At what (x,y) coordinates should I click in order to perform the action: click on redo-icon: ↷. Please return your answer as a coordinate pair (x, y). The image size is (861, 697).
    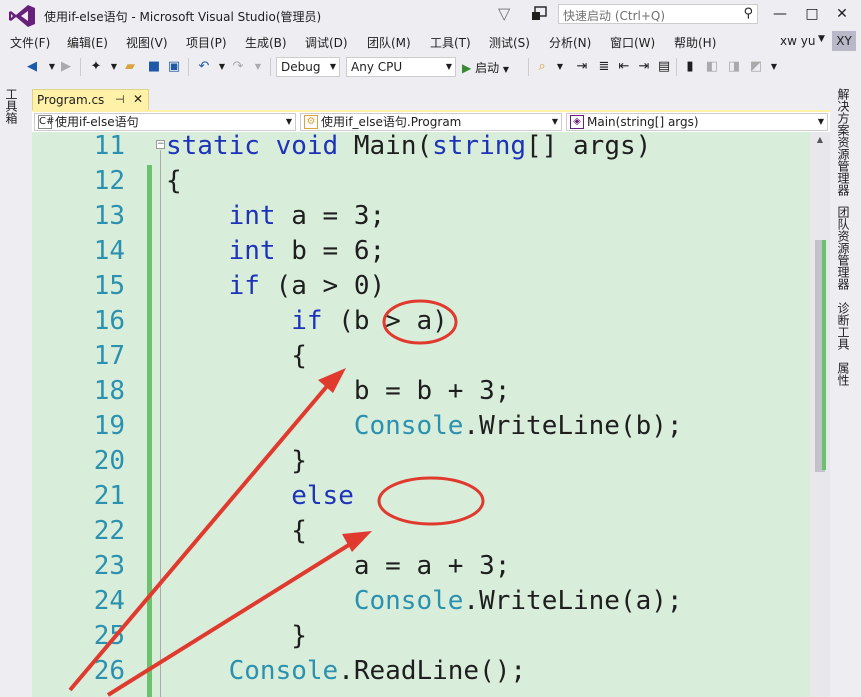
    Looking at the image, I should click on (238, 67).